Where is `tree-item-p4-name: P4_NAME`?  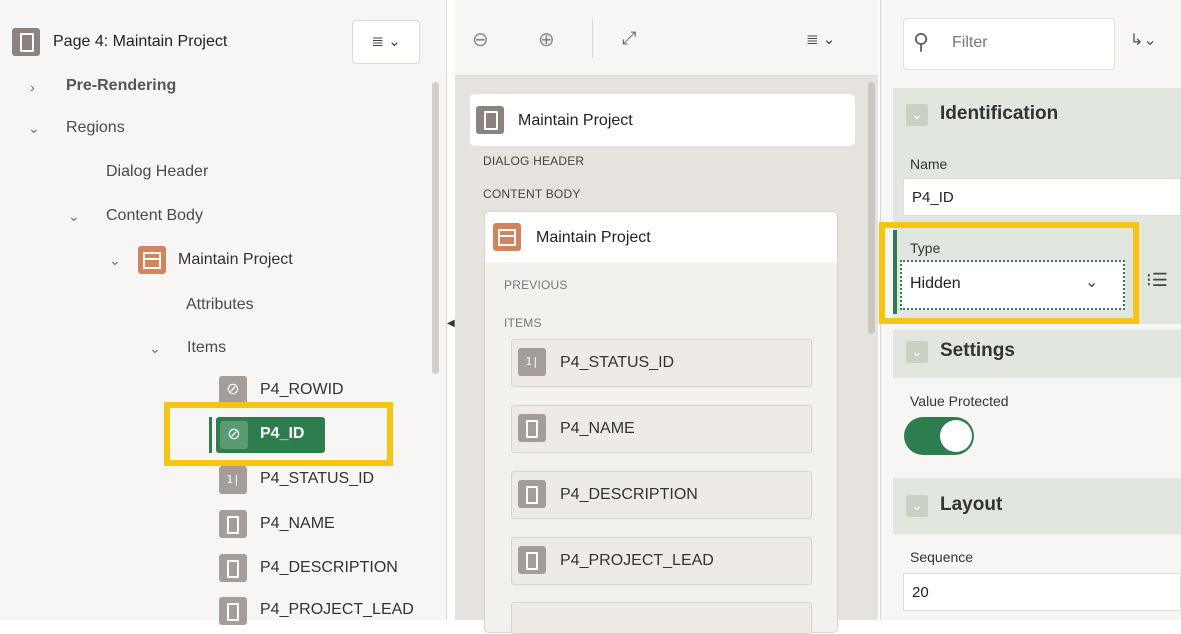 tree-item-p4-name: P4_NAME is located at coordinates (297, 524).